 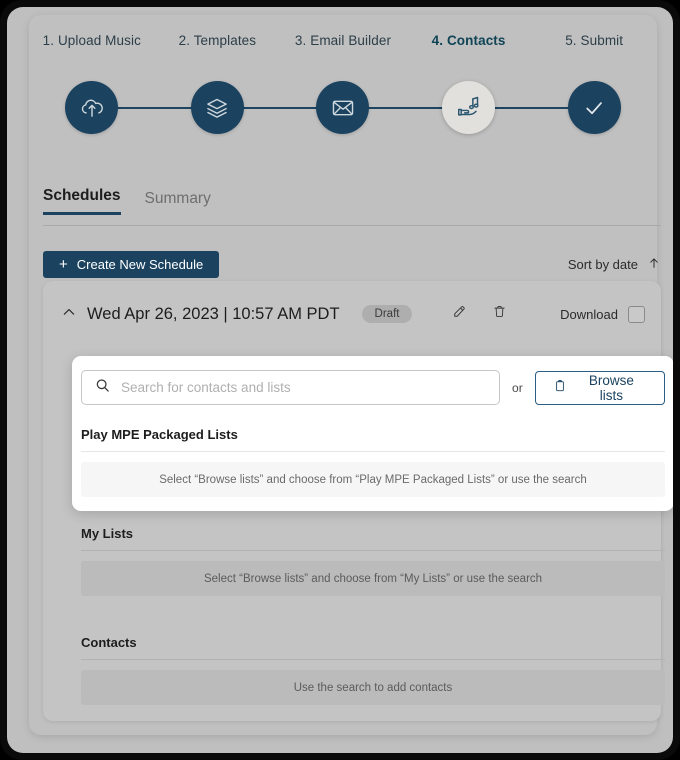 I want to click on stepper-label-col-5: 5. Submit, so click(x=594, y=40).